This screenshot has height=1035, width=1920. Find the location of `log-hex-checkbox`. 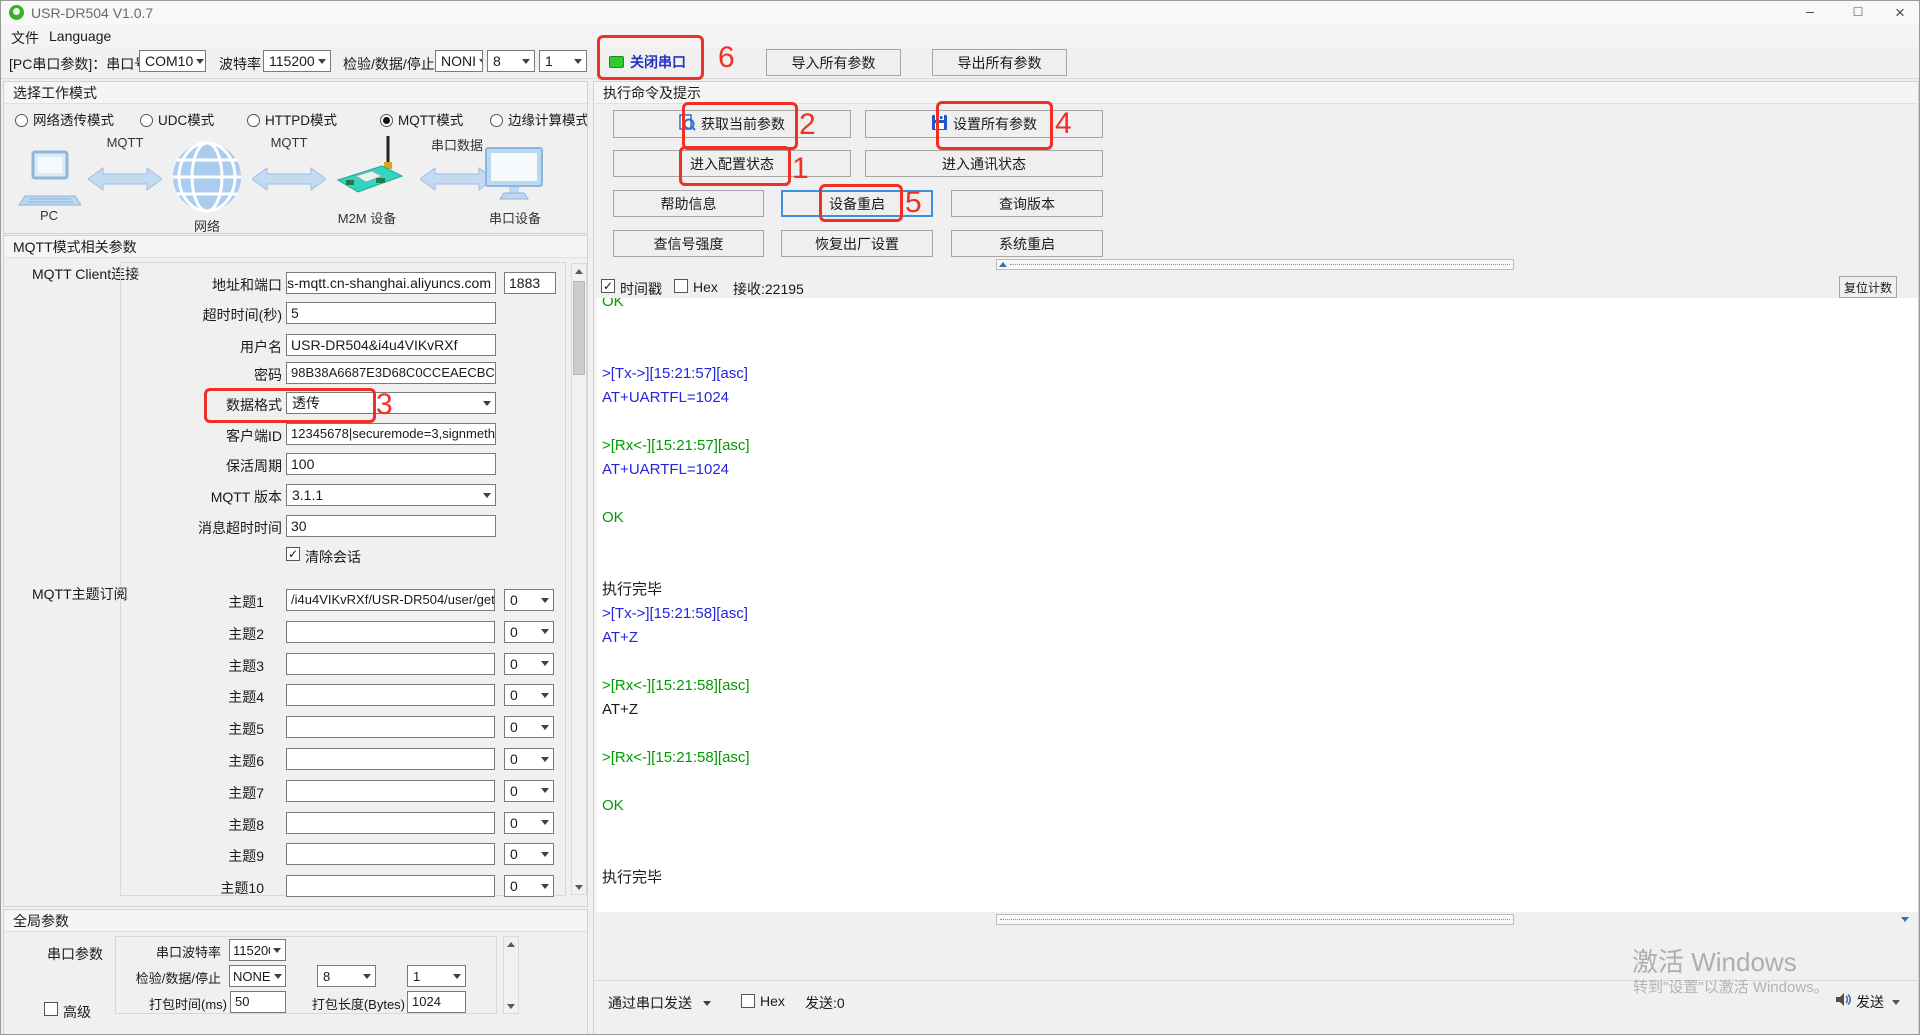

log-hex-checkbox is located at coordinates (681, 286).